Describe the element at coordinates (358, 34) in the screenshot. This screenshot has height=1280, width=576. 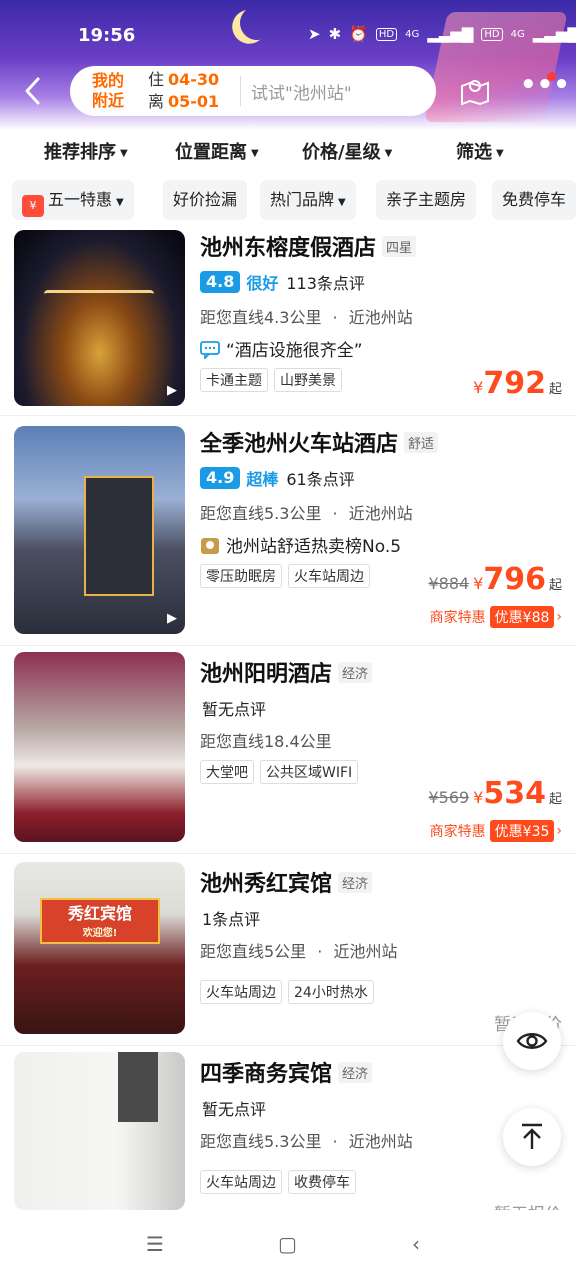
I see `alarm-icon: ⏰` at that location.